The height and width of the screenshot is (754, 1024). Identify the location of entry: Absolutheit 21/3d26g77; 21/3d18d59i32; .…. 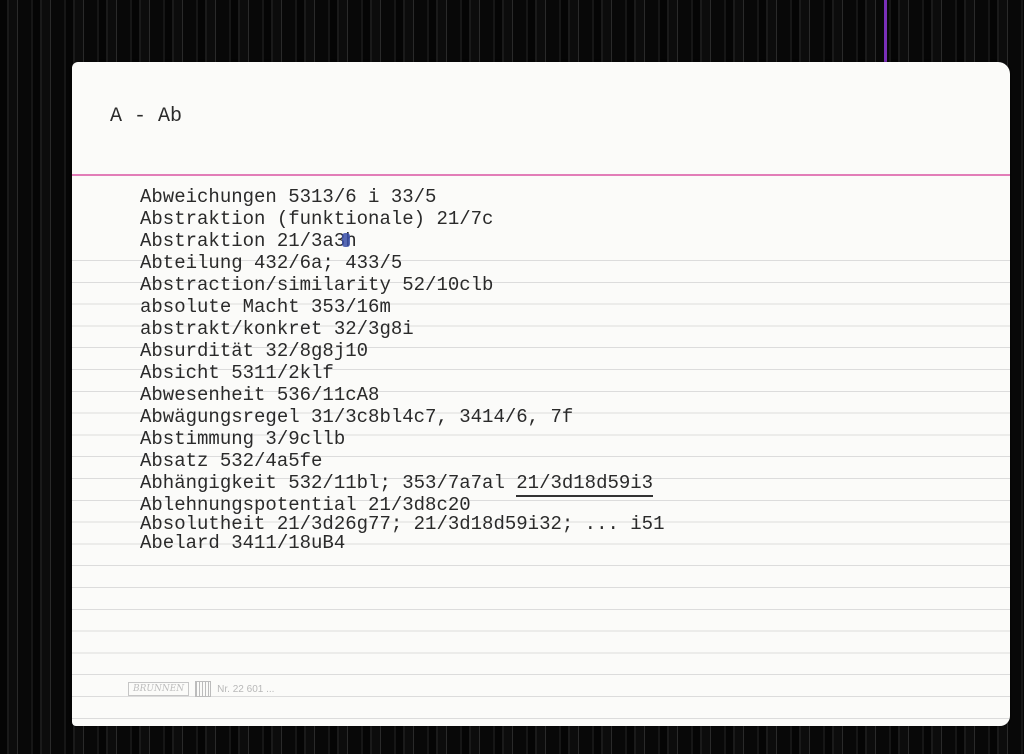
(560, 524).